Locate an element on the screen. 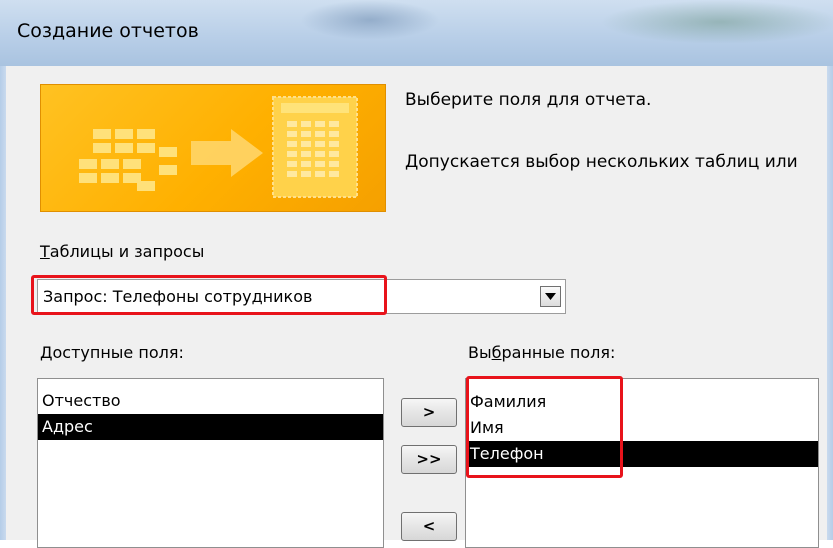 Image resolution: width=833 pixels, height=548 pixels. dropdown-arrow-button is located at coordinates (550, 296).